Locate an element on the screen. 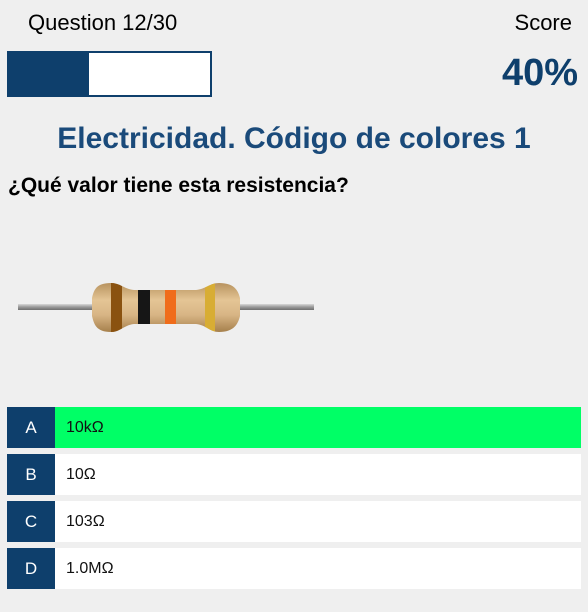 This screenshot has width=588, height=612. answer-letter: D is located at coordinates (31, 568).